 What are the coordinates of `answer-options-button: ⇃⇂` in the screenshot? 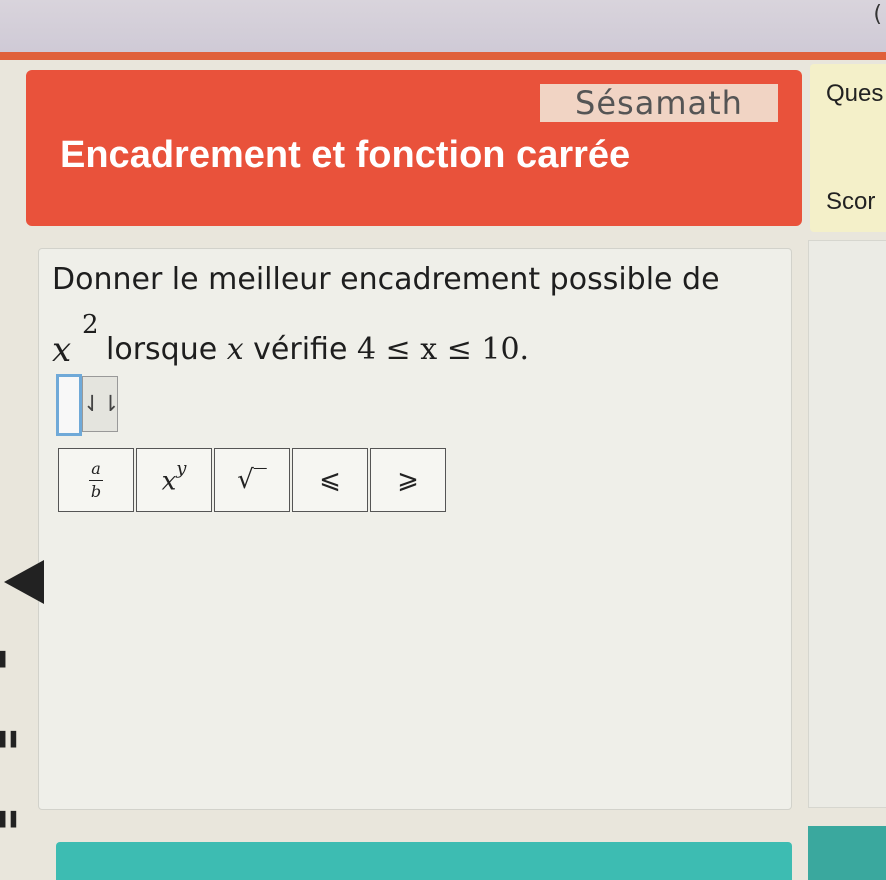 It's located at (101, 404).